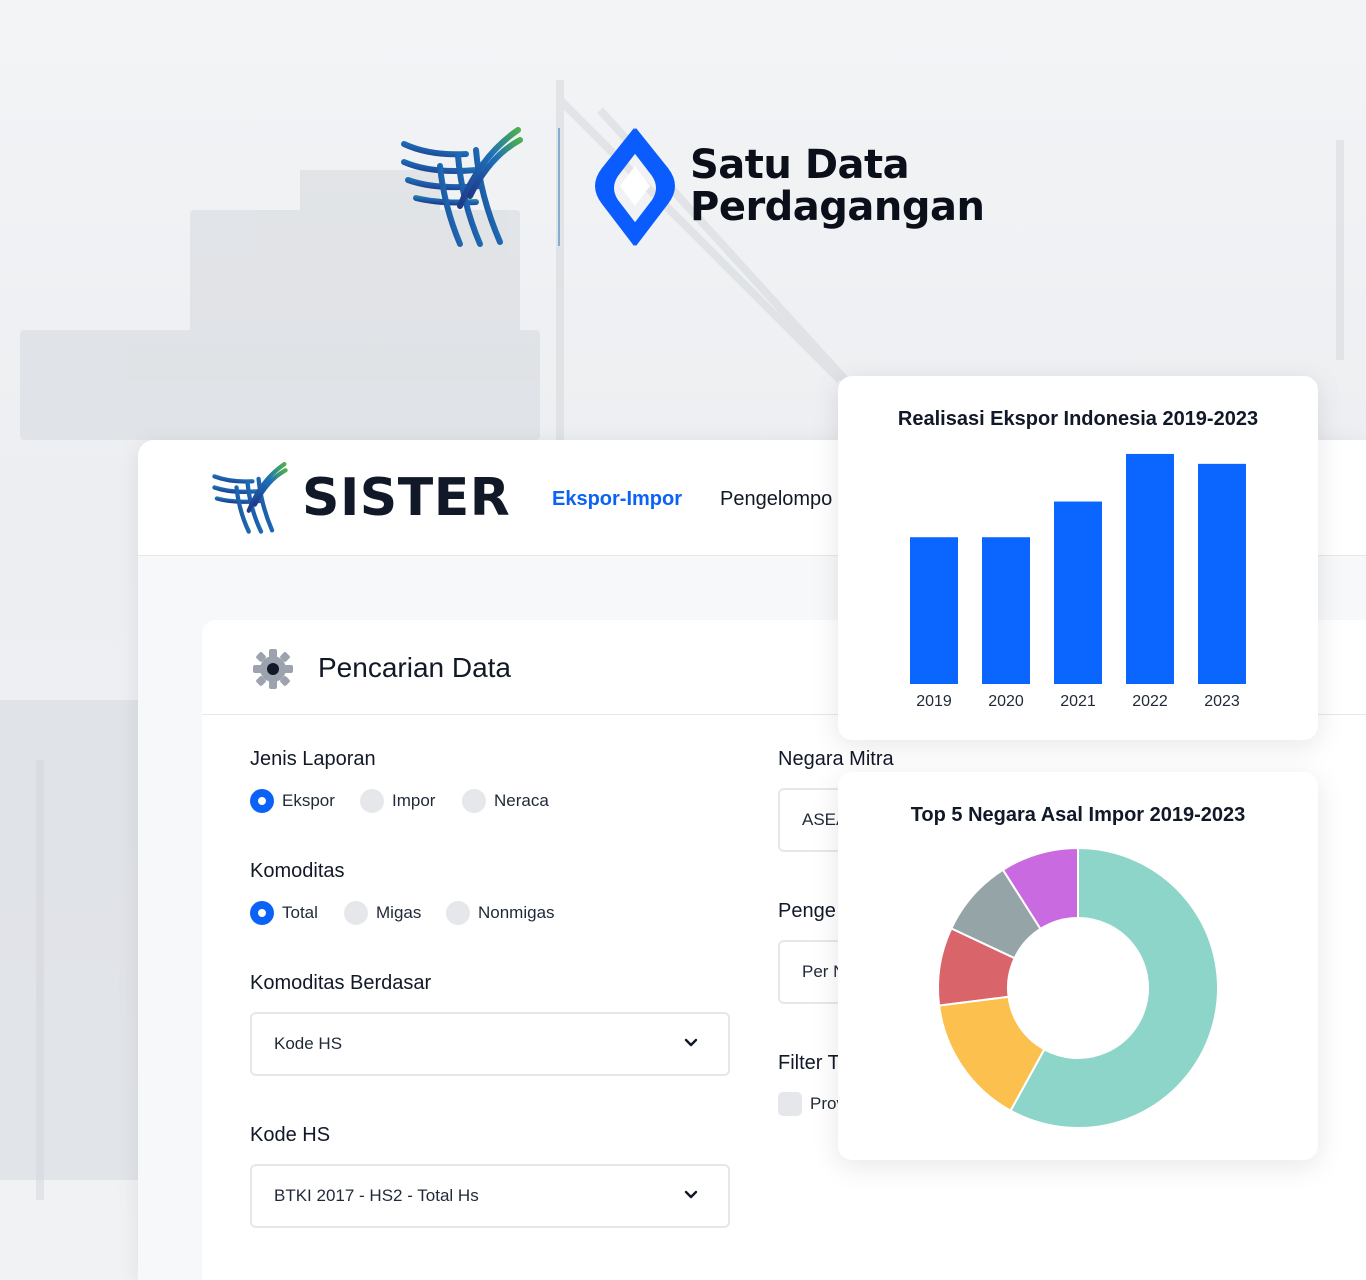 The image size is (1366, 1280). Describe the element at coordinates (559, 187) in the screenshot. I see `hero-divider` at that location.